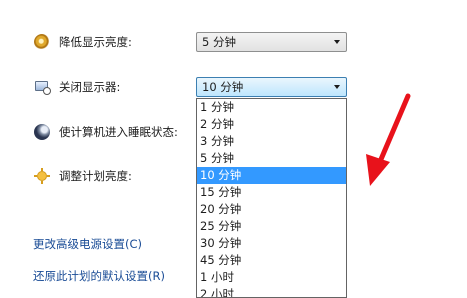 This screenshot has width=467, height=298. I want to click on red-annotation-arrow, so click(388, 139).